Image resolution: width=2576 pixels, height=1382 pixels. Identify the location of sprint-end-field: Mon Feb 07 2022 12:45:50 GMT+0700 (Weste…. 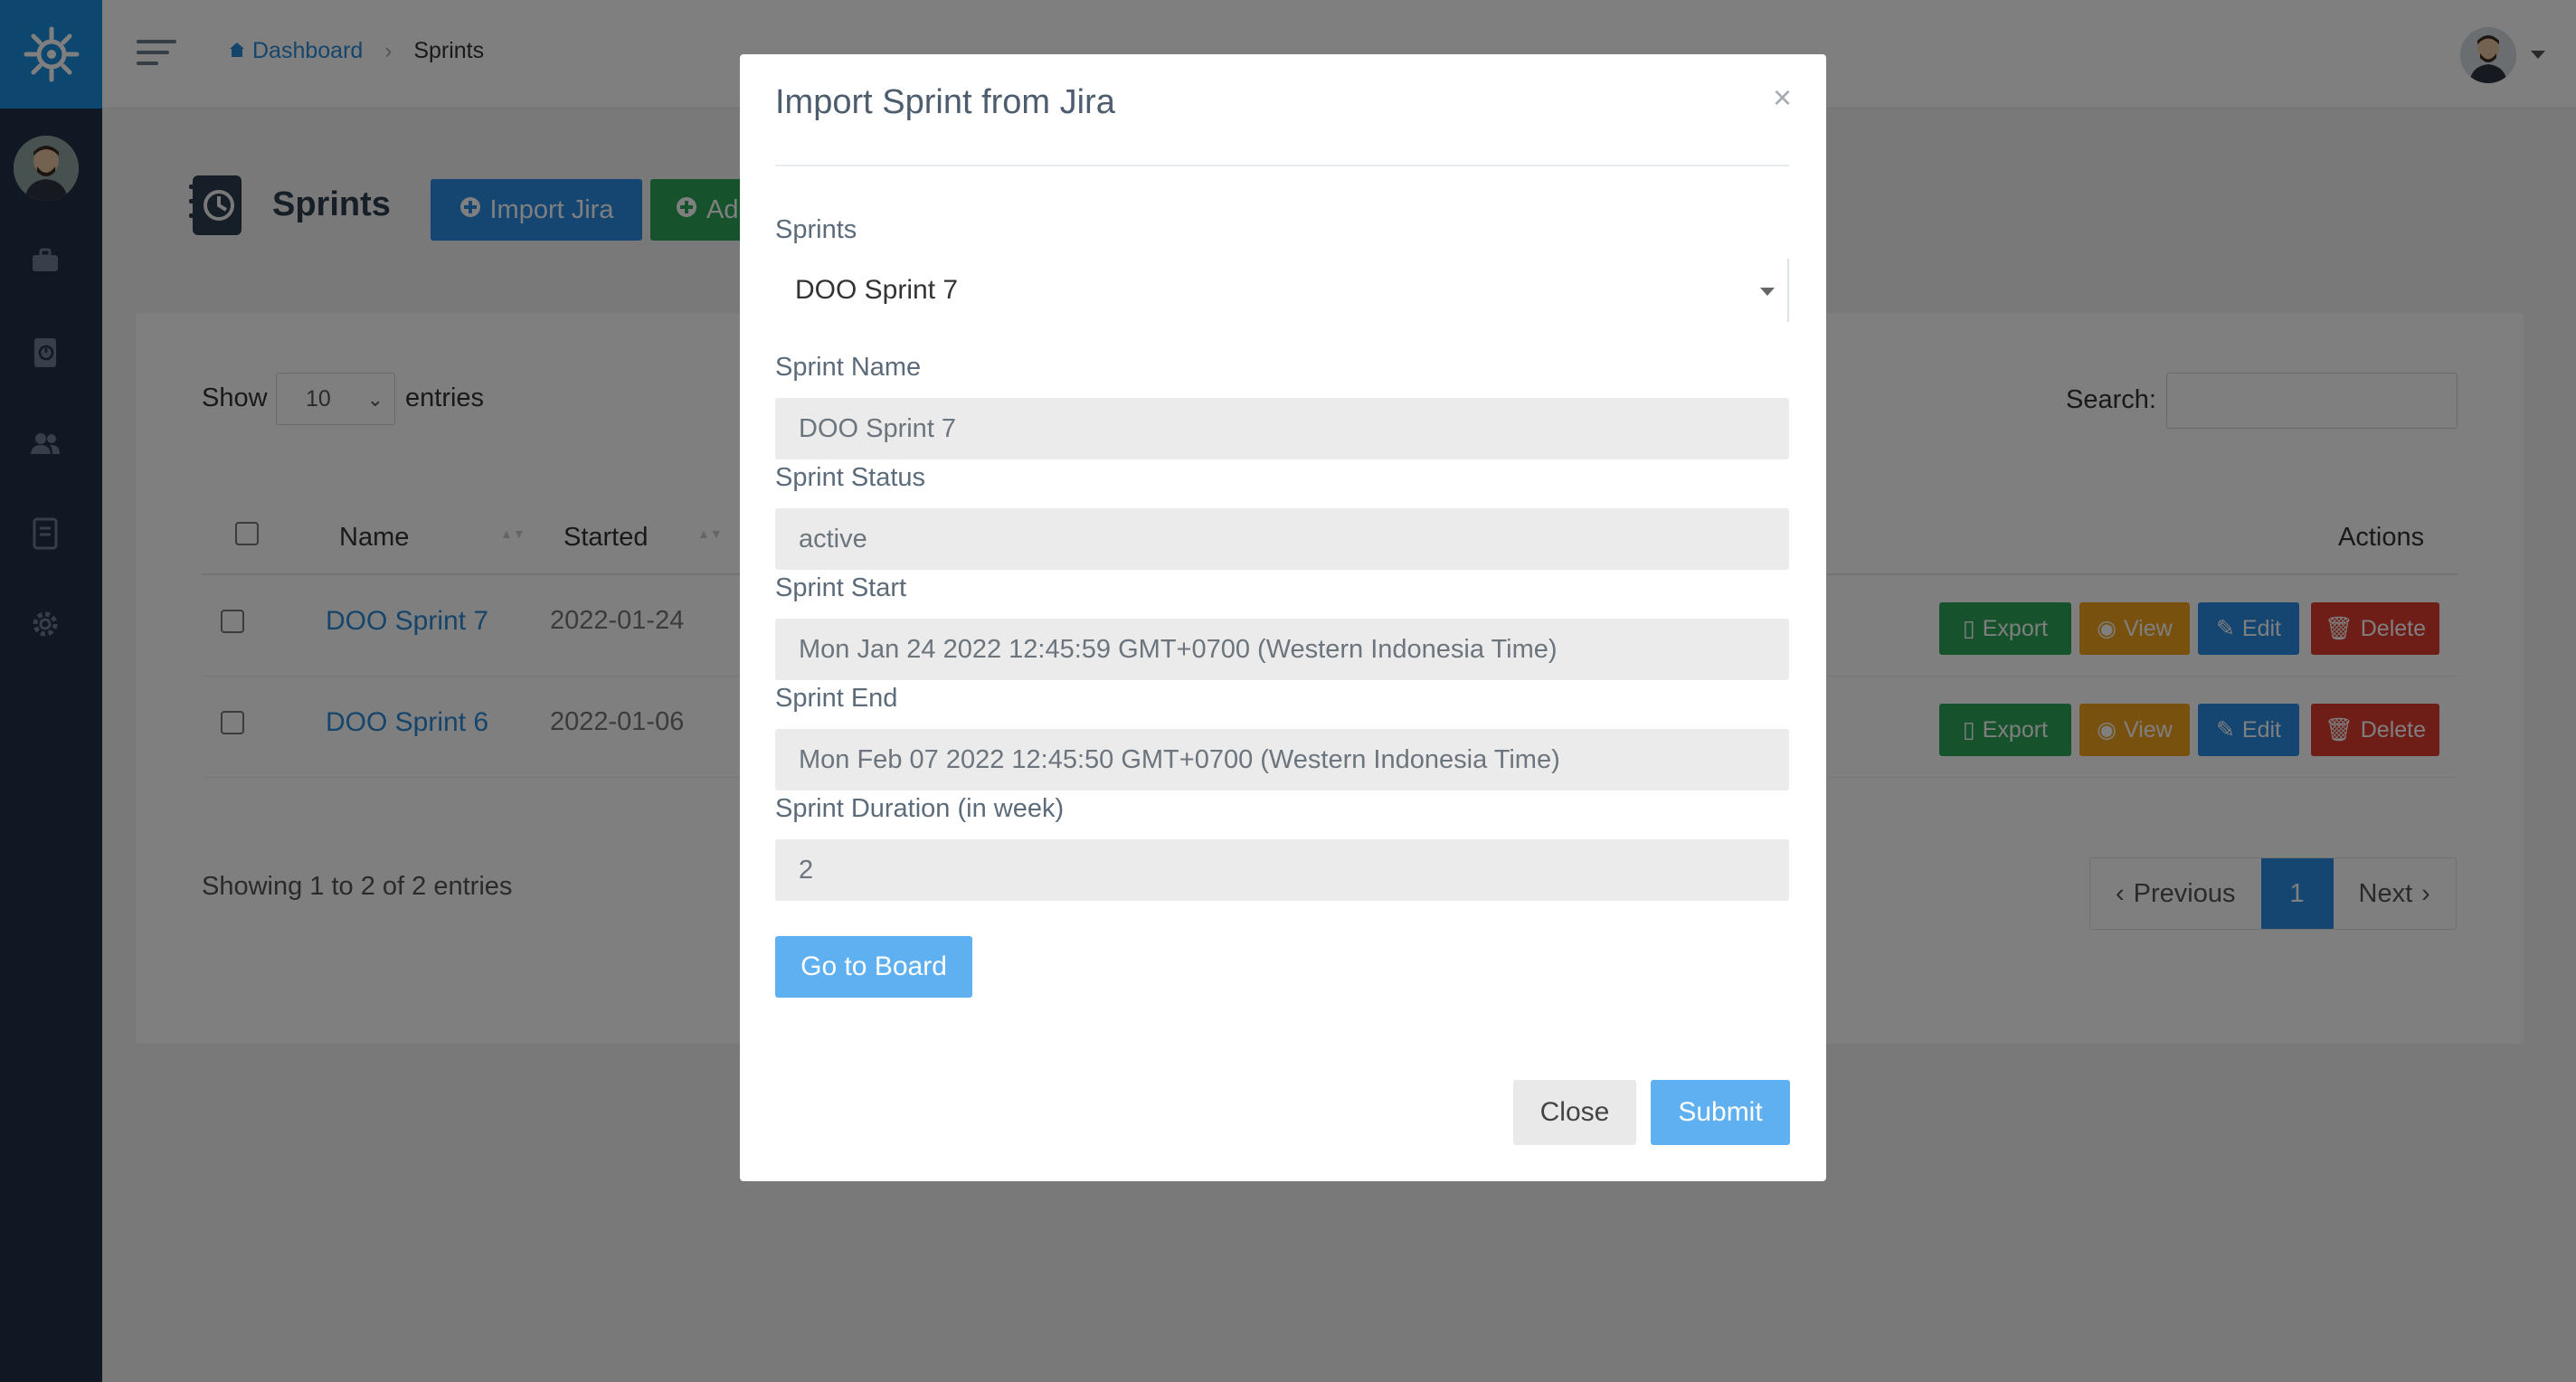
(1282, 759).